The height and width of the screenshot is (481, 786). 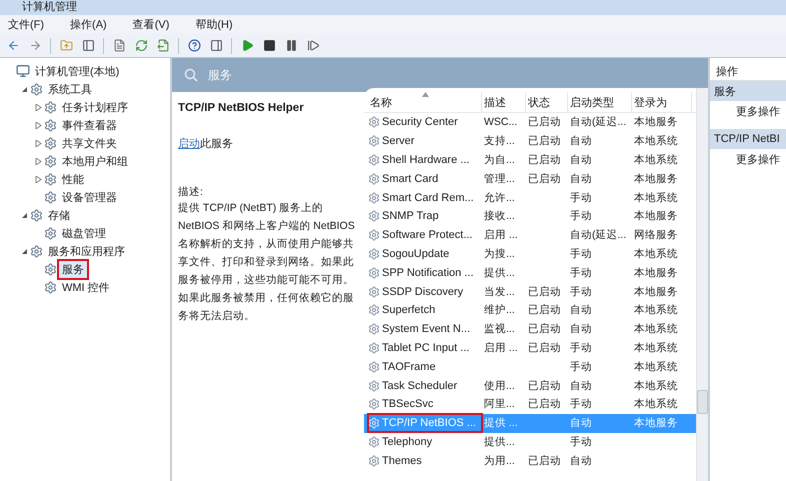 What do you see at coordinates (194, 45) in the screenshot?
I see `help-icon` at bounding box center [194, 45].